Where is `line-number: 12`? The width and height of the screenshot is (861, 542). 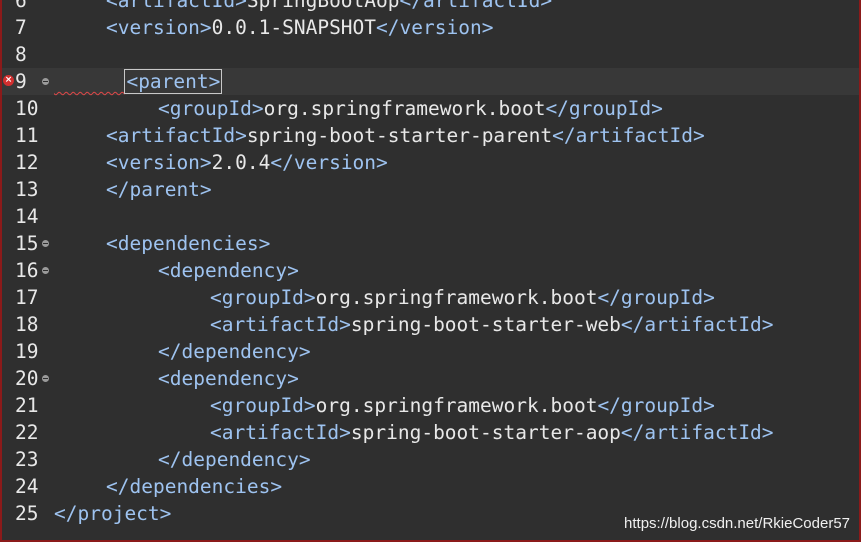 line-number: 12 is located at coordinates (27, 162).